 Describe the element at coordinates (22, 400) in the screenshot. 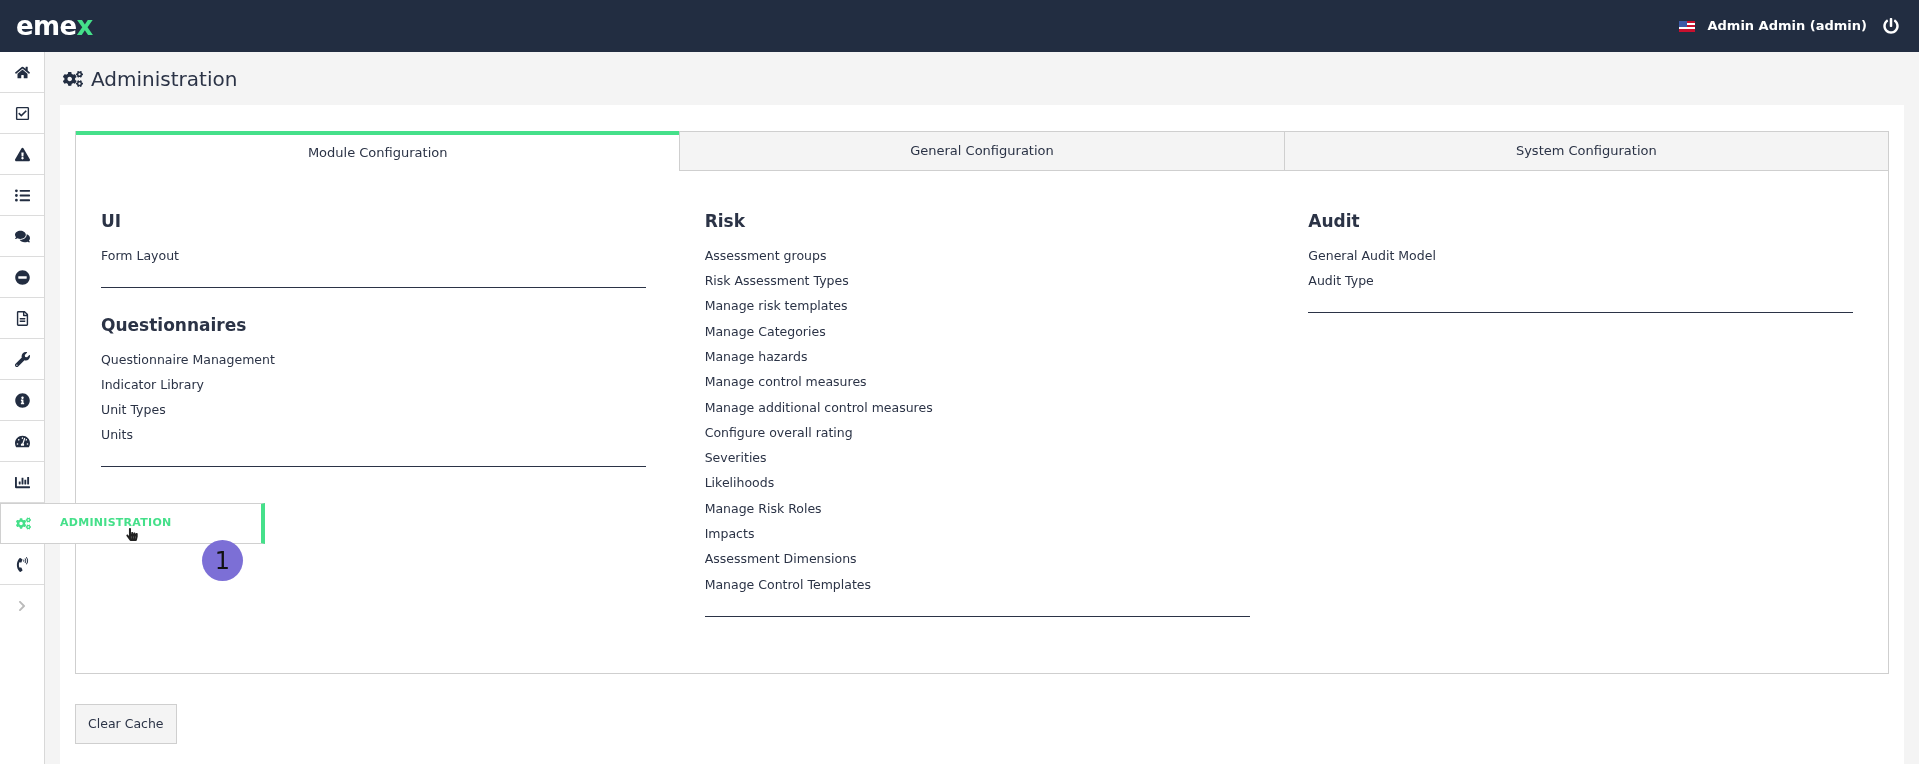

I see `info-icon` at that location.